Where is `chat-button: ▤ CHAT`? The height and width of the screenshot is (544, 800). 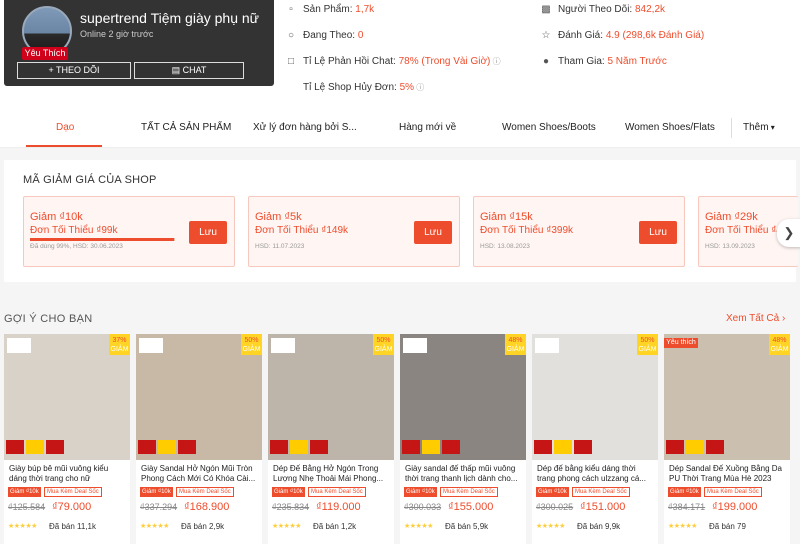 chat-button: ▤ CHAT is located at coordinates (189, 70).